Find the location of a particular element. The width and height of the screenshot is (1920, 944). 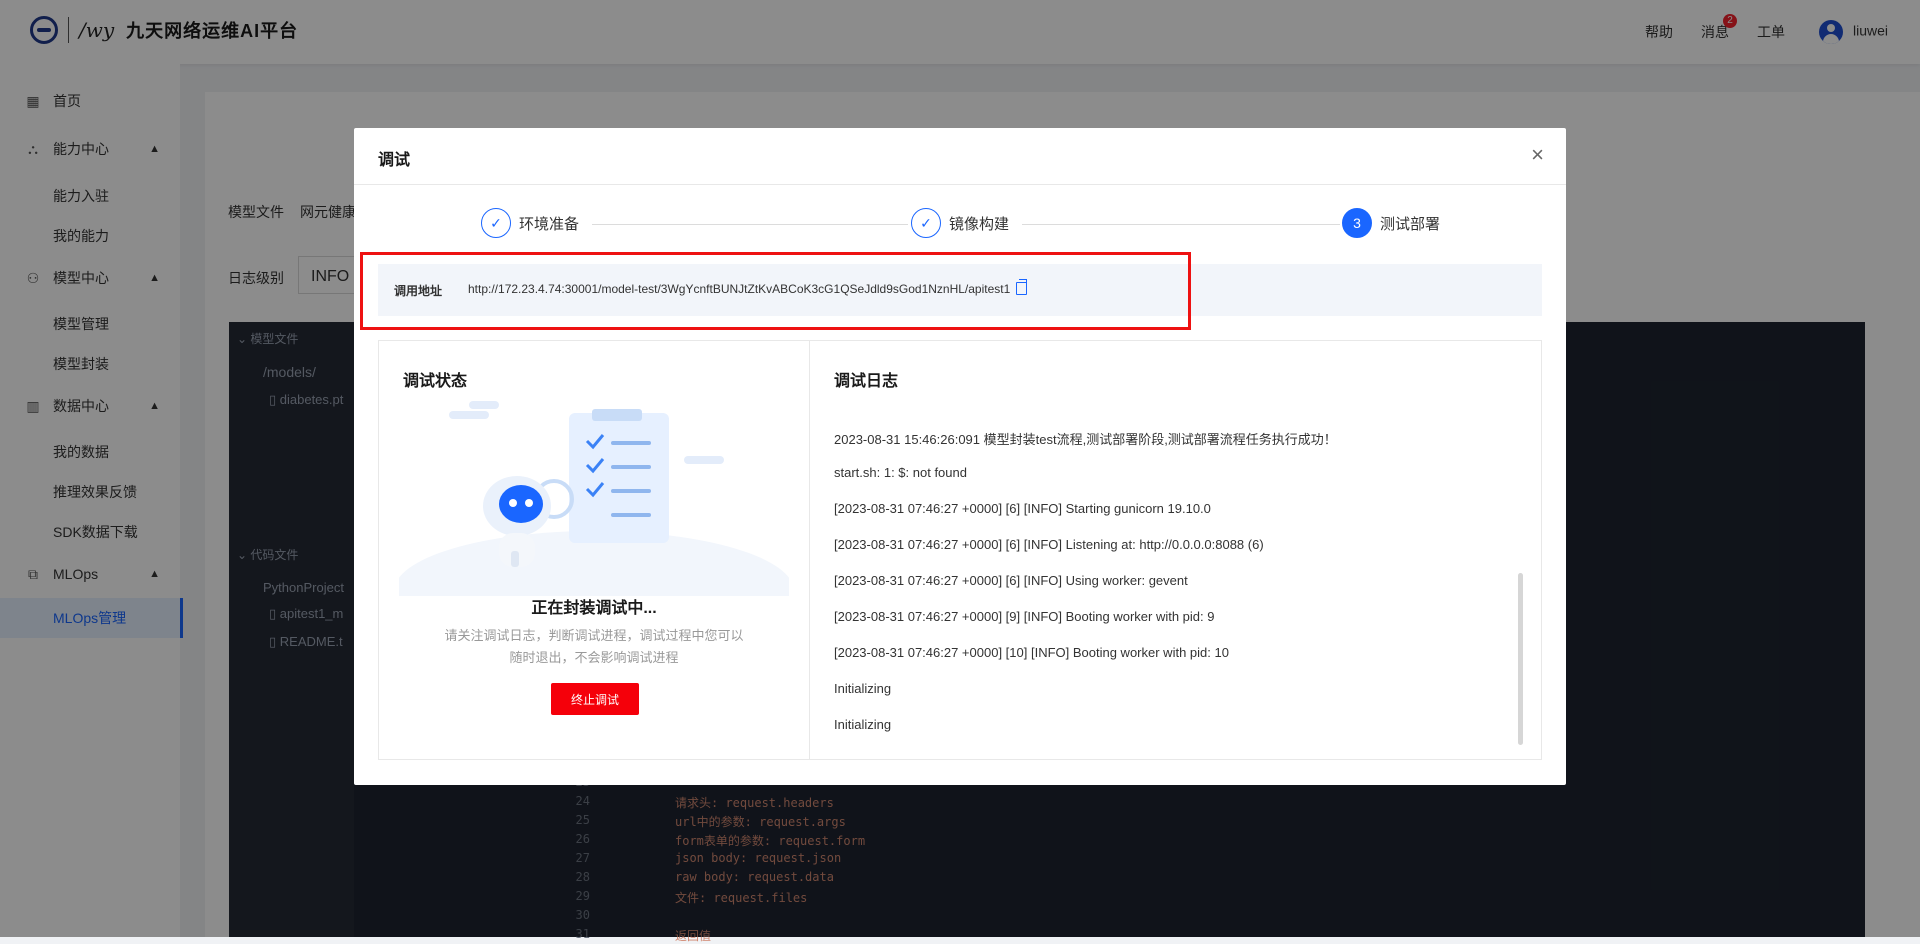

step-label: 镜像构建 is located at coordinates (979, 224).